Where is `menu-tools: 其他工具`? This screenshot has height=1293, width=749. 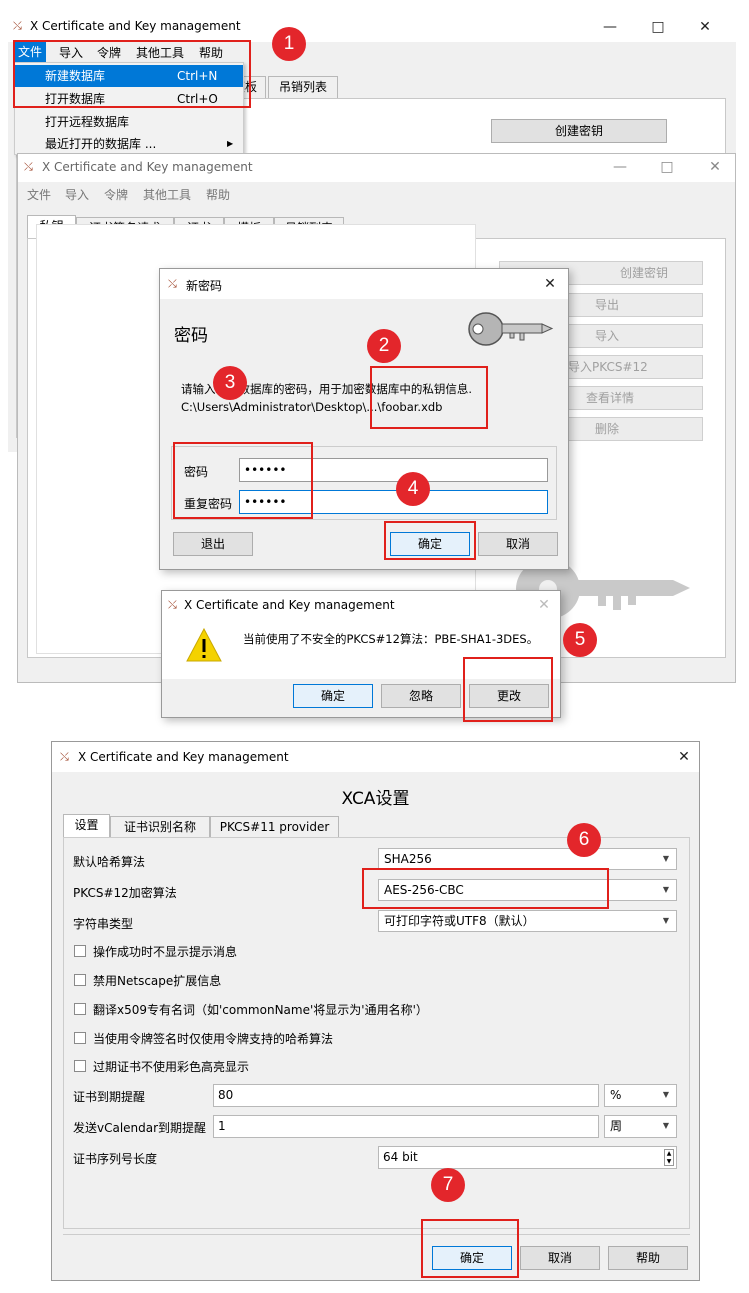 menu-tools: 其他工具 is located at coordinates (167, 194).